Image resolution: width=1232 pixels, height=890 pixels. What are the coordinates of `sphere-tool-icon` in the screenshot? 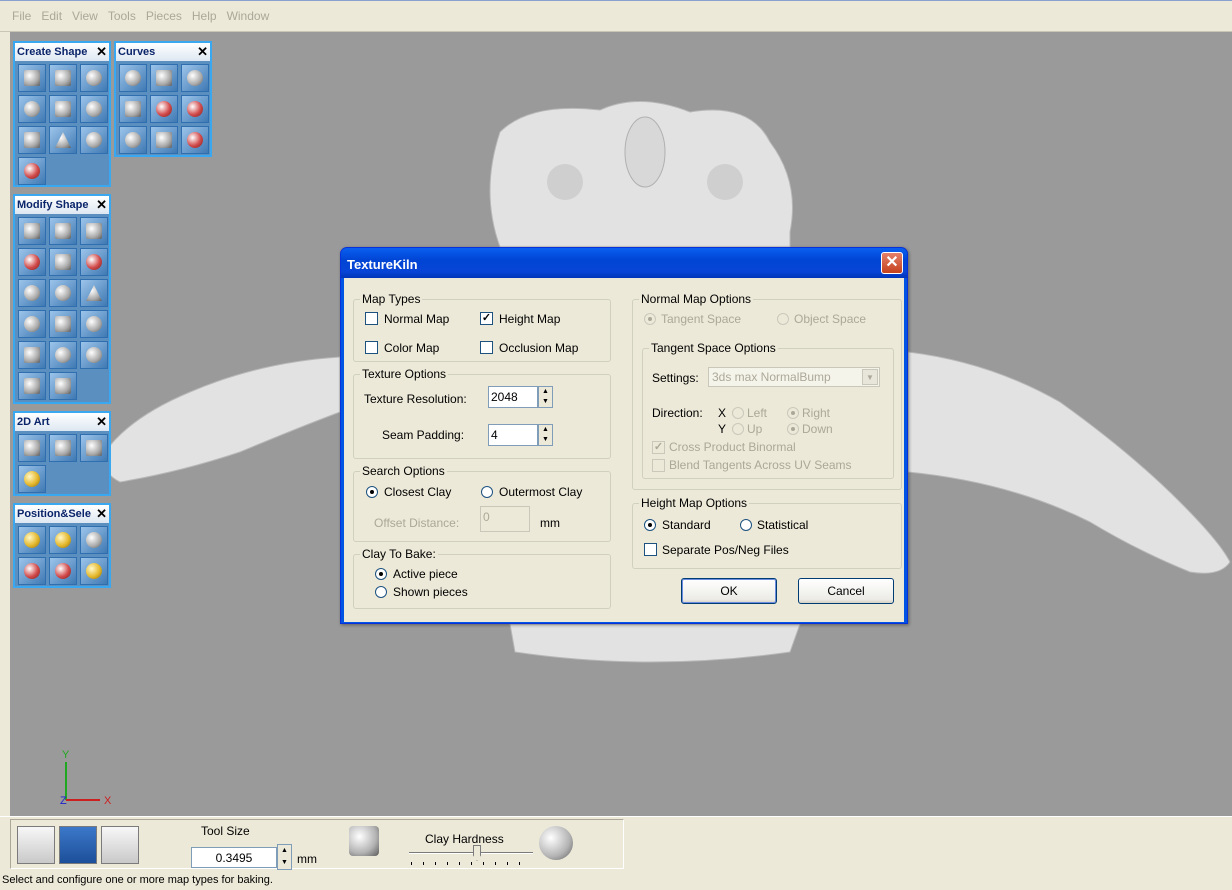 It's located at (94, 109).